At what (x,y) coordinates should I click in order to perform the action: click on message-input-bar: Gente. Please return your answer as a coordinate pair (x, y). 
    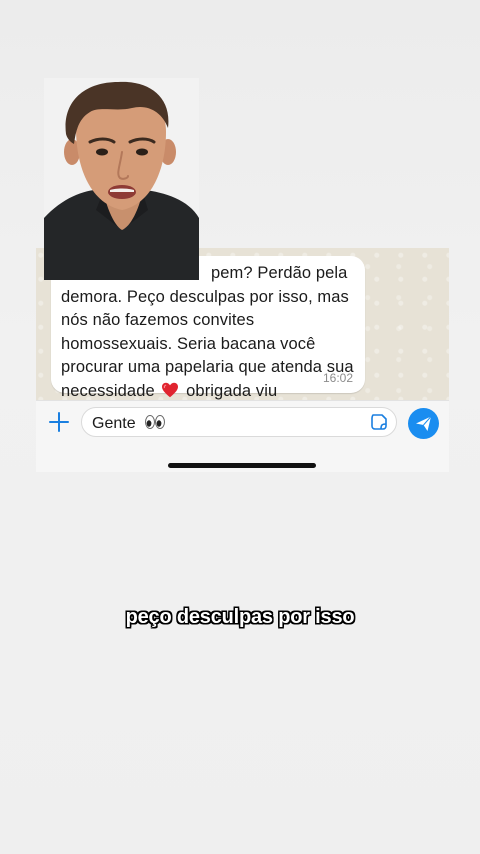
    Looking at the image, I should click on (242, 436).